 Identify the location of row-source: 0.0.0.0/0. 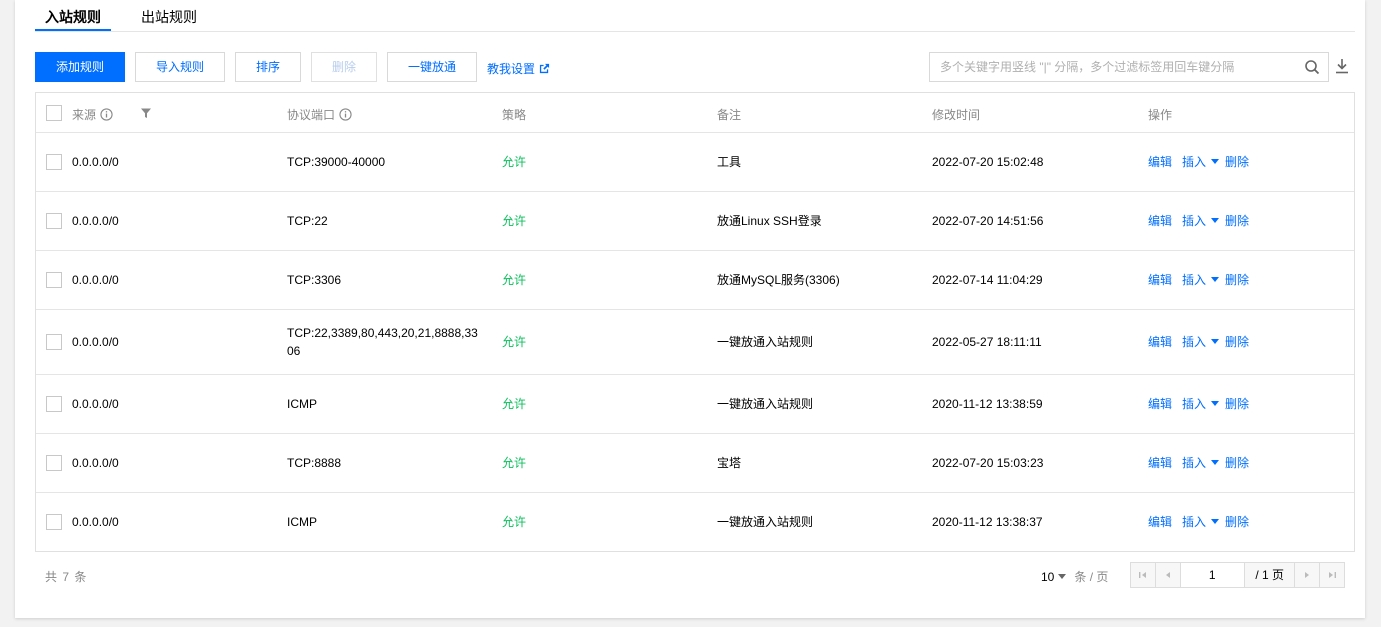
(95, 342).